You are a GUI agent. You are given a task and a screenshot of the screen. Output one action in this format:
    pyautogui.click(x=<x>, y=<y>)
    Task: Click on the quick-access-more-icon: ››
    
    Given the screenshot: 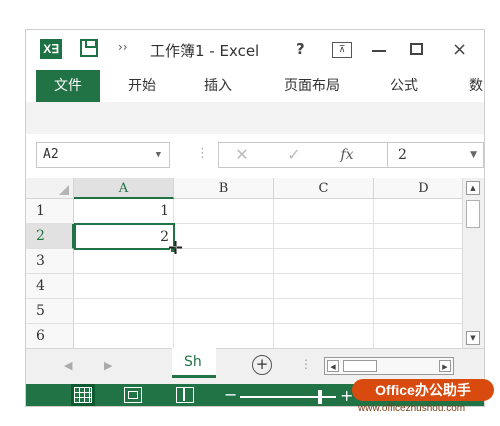 What is the action you would take?
    pyautogui.click(x=123, y=47)
    